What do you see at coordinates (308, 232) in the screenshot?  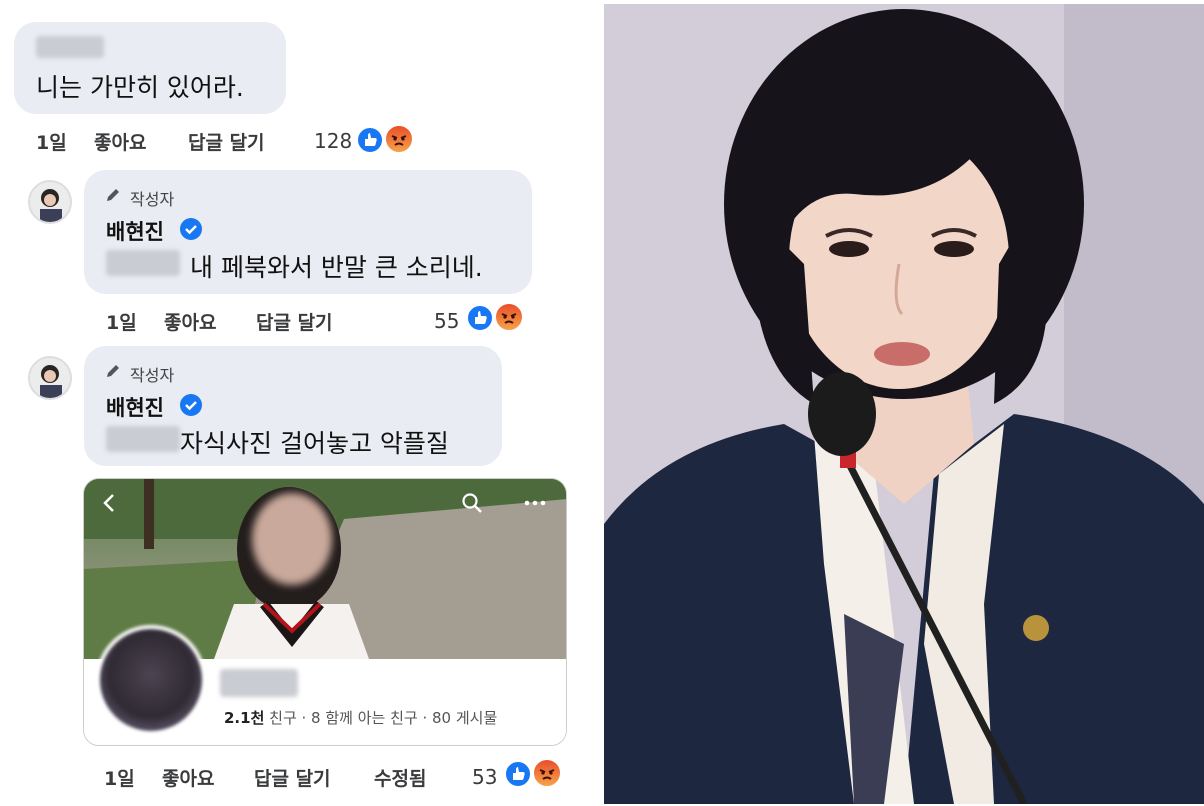 I see `comment-bubble: 작성자 배현진 내 페북와서 반말 큰 소리네.` at bounding box center [308, 232].